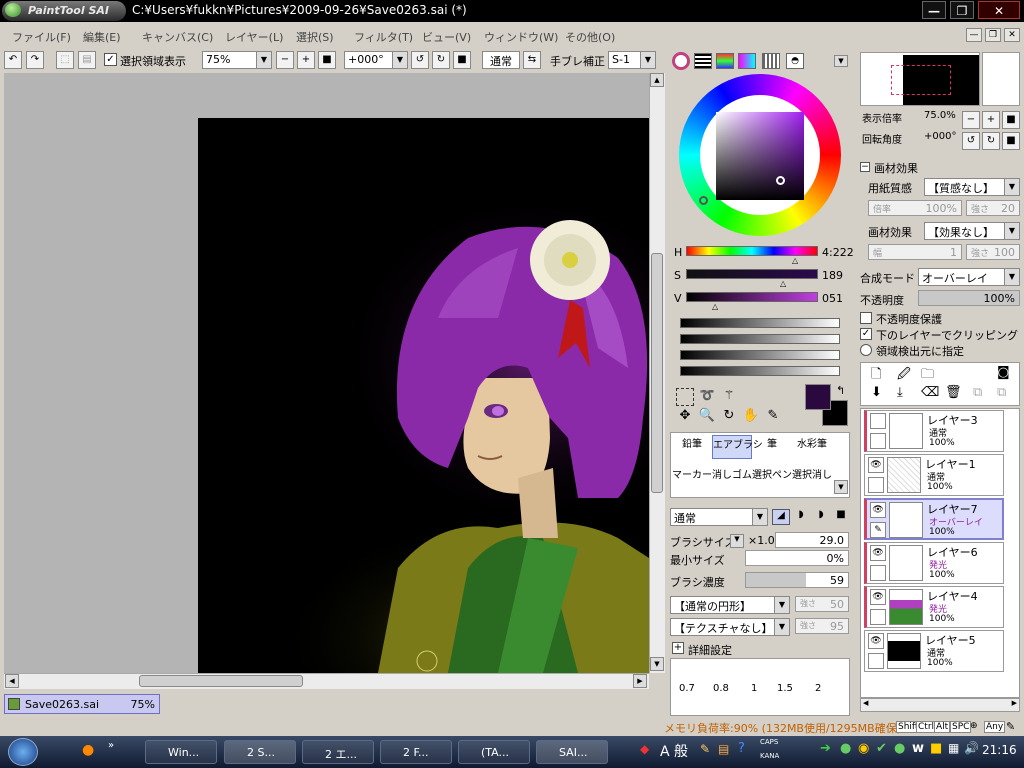 This screenshot has width=1024, height=768. Describe the element at coordinates (812, 478) in the screenshot. I see `tool-select-eraser: 選択消し` at that location.